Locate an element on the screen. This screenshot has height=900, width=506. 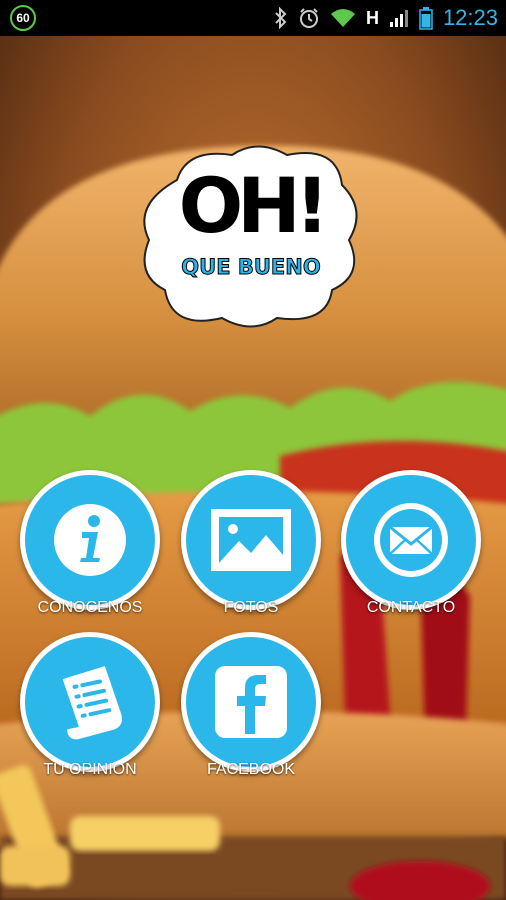
menu-item-label: FOTOS is located at coordinates (251, 607).